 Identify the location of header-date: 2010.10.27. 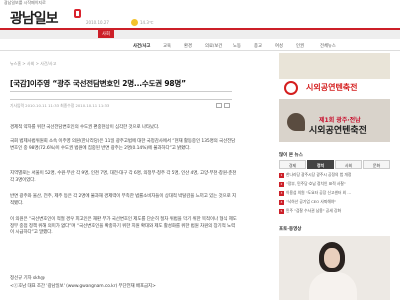
(97, 22).